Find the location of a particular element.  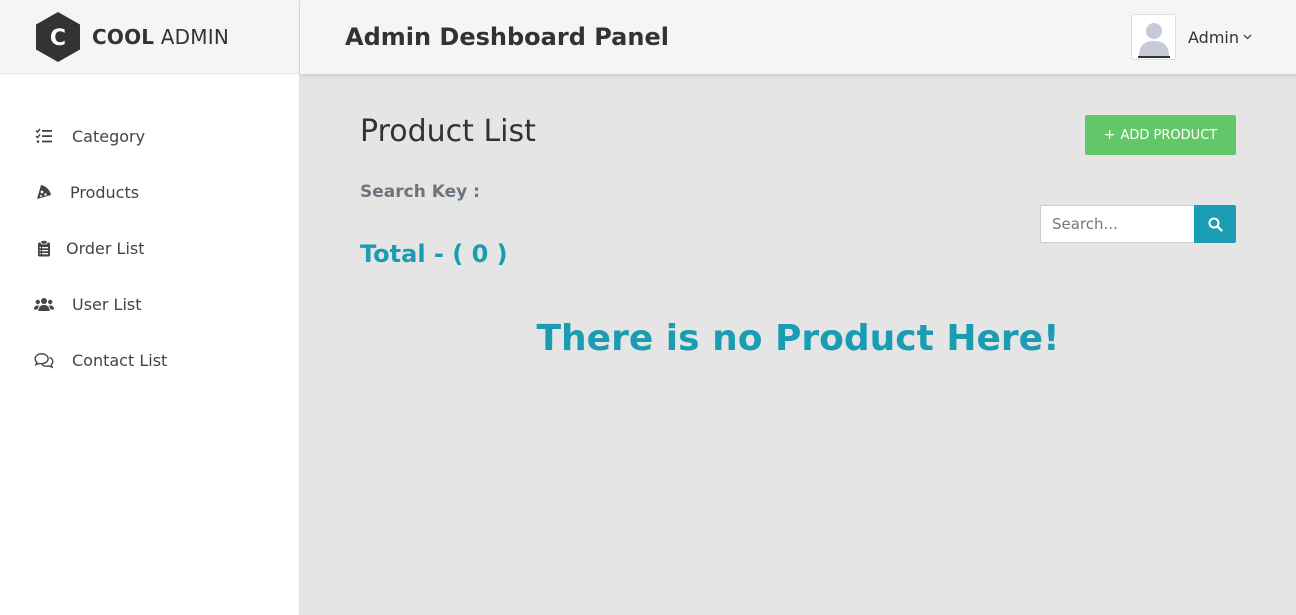

page-header-title: Admin Deshboard Panel is located at coordinates (507, 37).